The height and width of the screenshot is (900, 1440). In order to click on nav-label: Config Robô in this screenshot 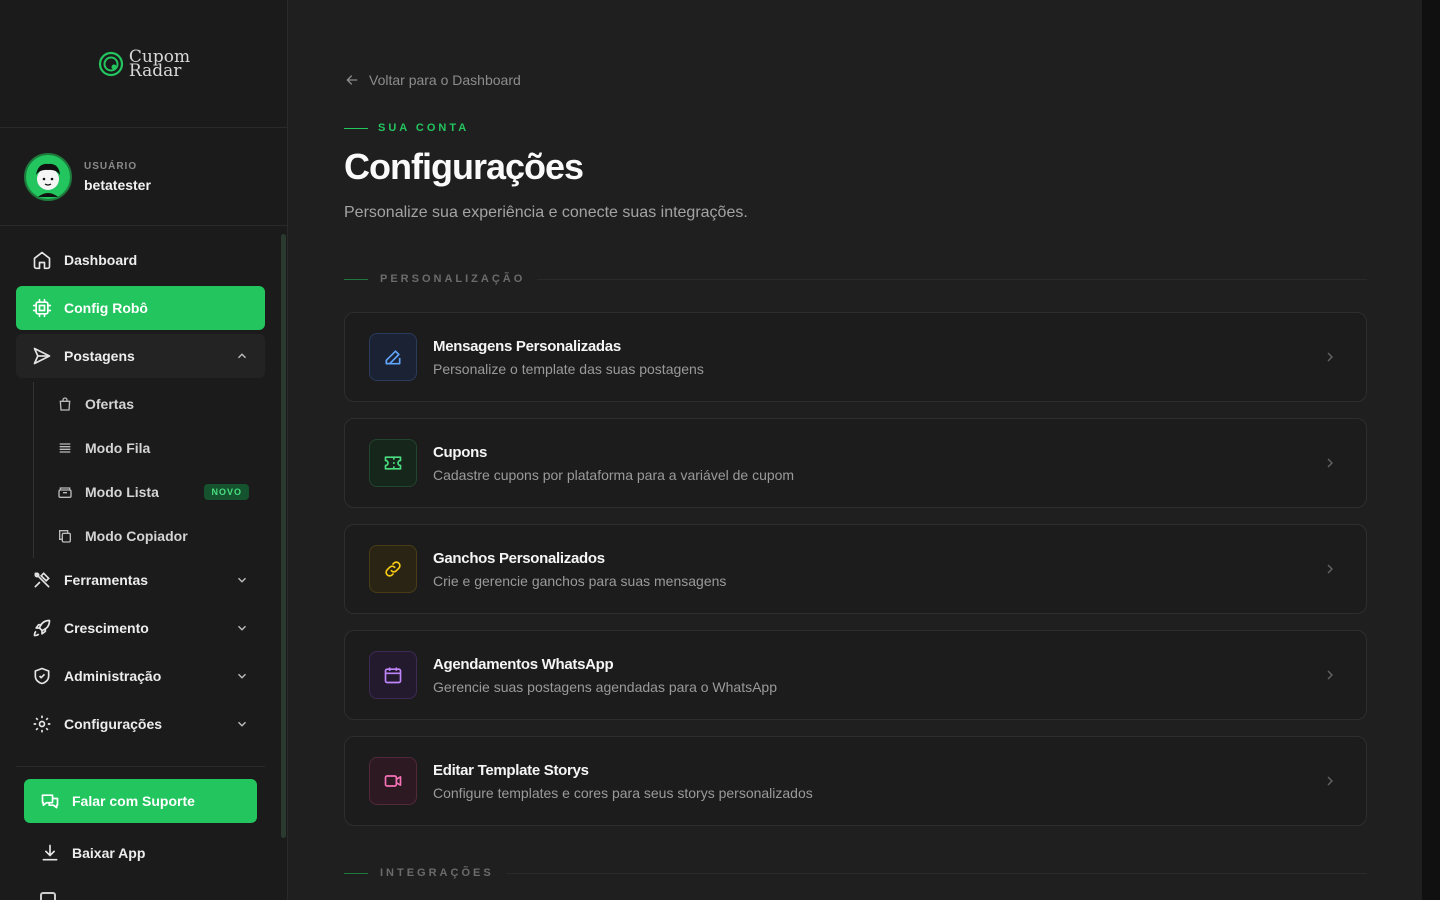, I will do `click(106, 308)`.